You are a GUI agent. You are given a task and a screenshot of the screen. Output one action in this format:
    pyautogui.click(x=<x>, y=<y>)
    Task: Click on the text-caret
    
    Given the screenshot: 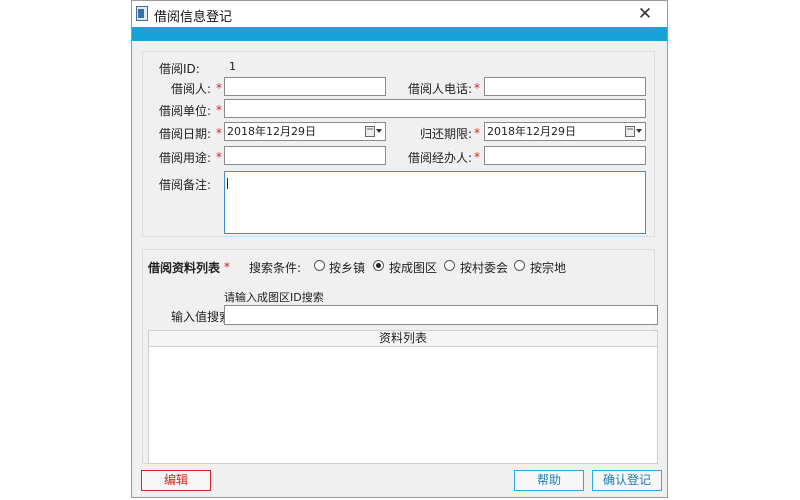 What is the action you would take?
    pyautogui.click(x=227, y=183)
    